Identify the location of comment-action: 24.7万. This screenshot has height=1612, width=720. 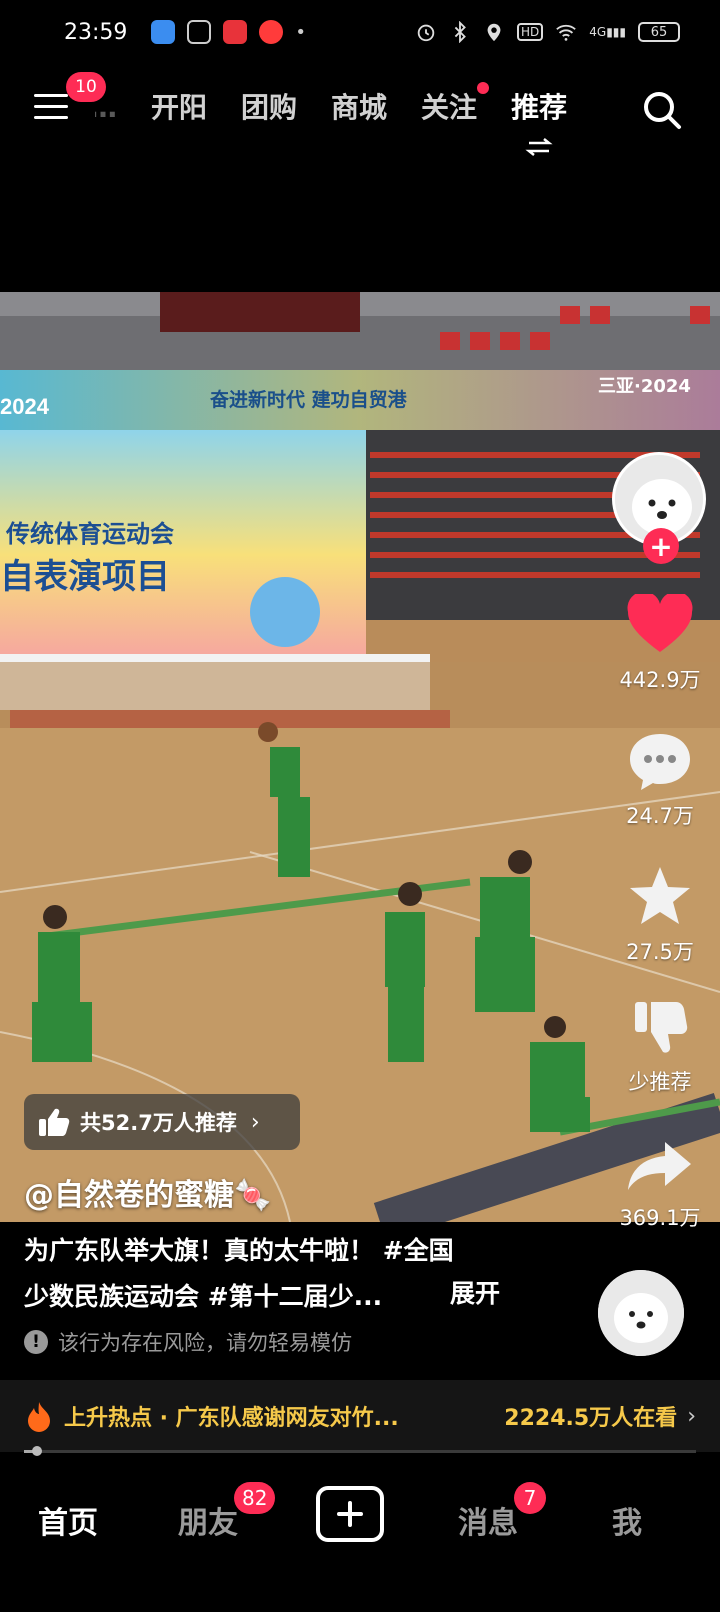
(660, 780).